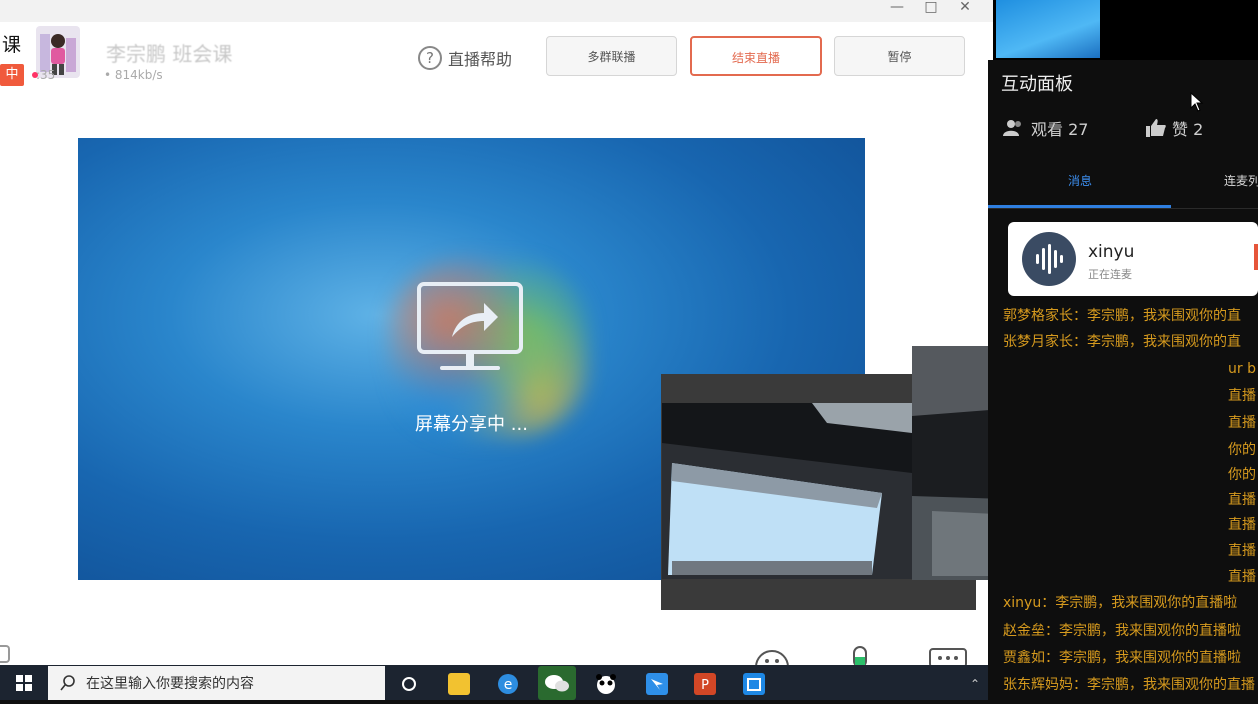  I want to click on like-count-label: 赞 2, so click(1188, 129).